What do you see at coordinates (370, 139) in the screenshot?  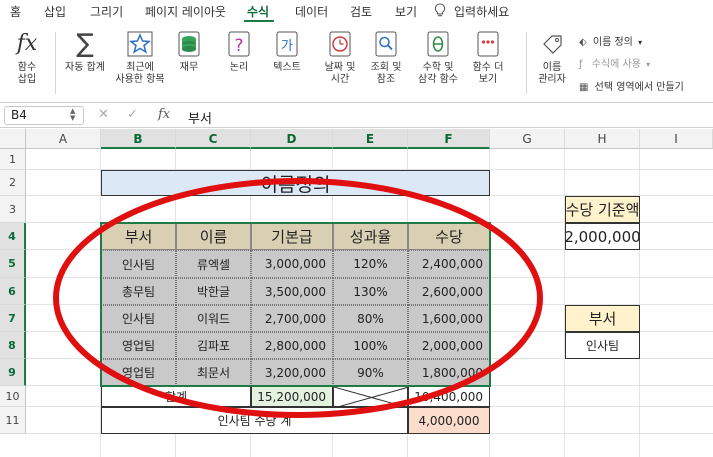 I see `column-header: E` at bounding box center [370, 139].